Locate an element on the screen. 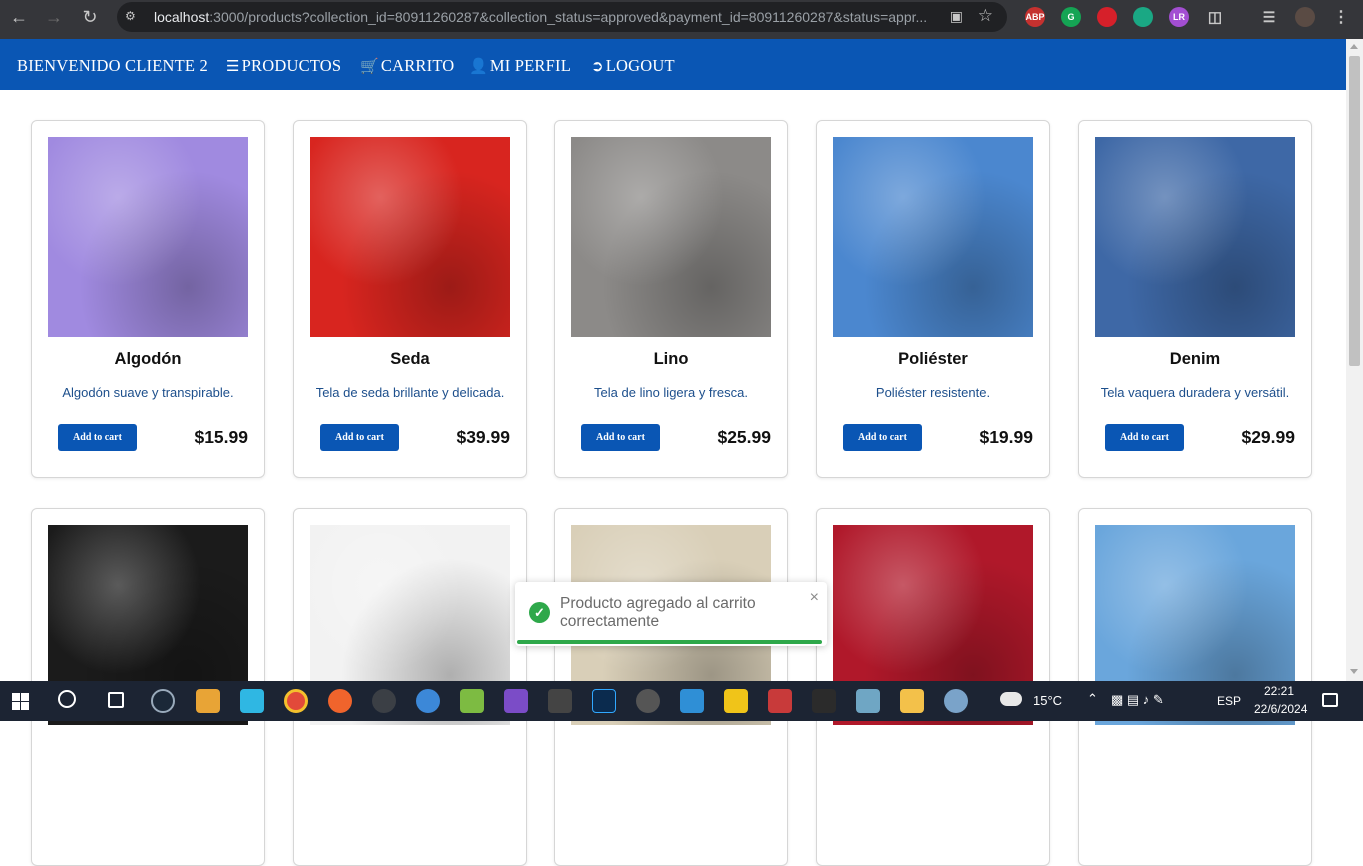 This screenshot has height=866, width=1363. logout-icon: ➲ is located at coordinates (597, 66).